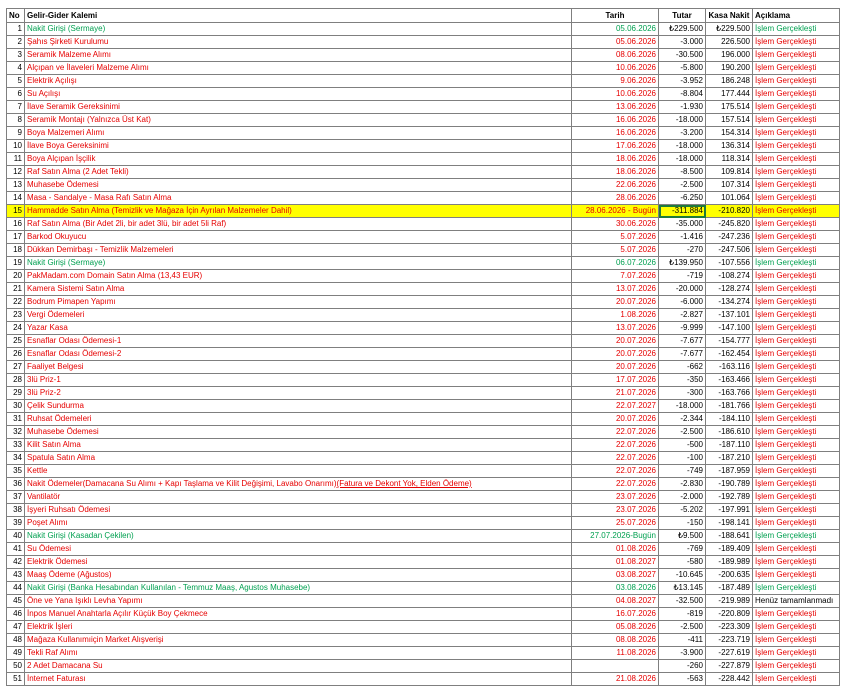  I want to click on cell-cash: 107.314, so click(729, 185).